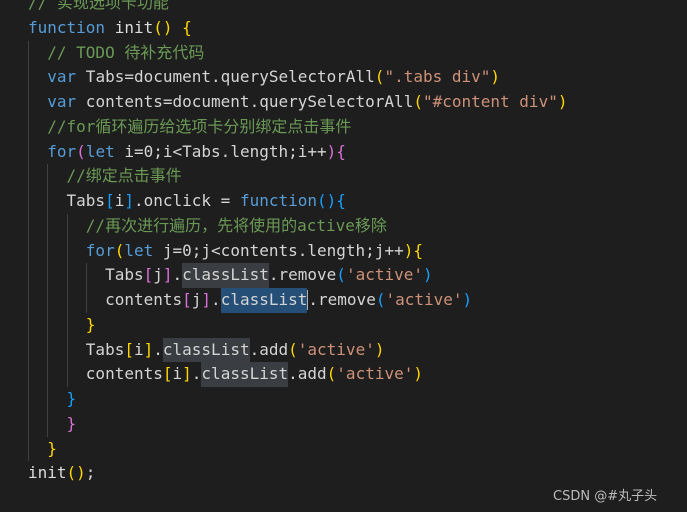 This screenshot has height=512, width=687. I want to click on code-line: contents[j]. classList .remove('active'), so click(297, 300).